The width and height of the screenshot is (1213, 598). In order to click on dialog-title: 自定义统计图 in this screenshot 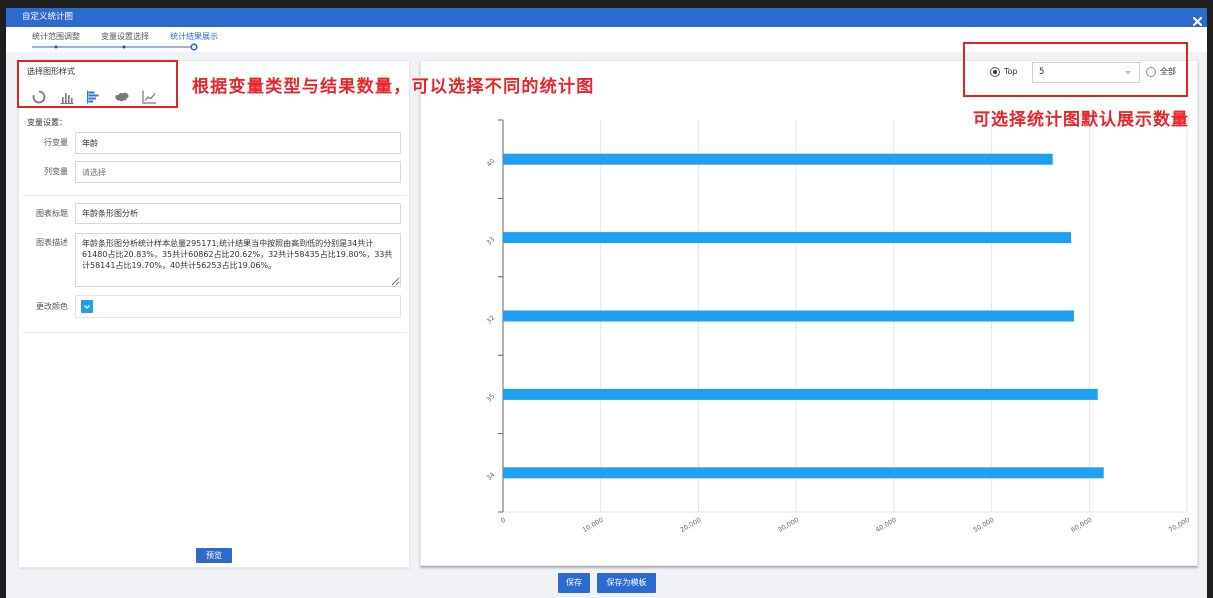, I will do `click(48, 17)`.